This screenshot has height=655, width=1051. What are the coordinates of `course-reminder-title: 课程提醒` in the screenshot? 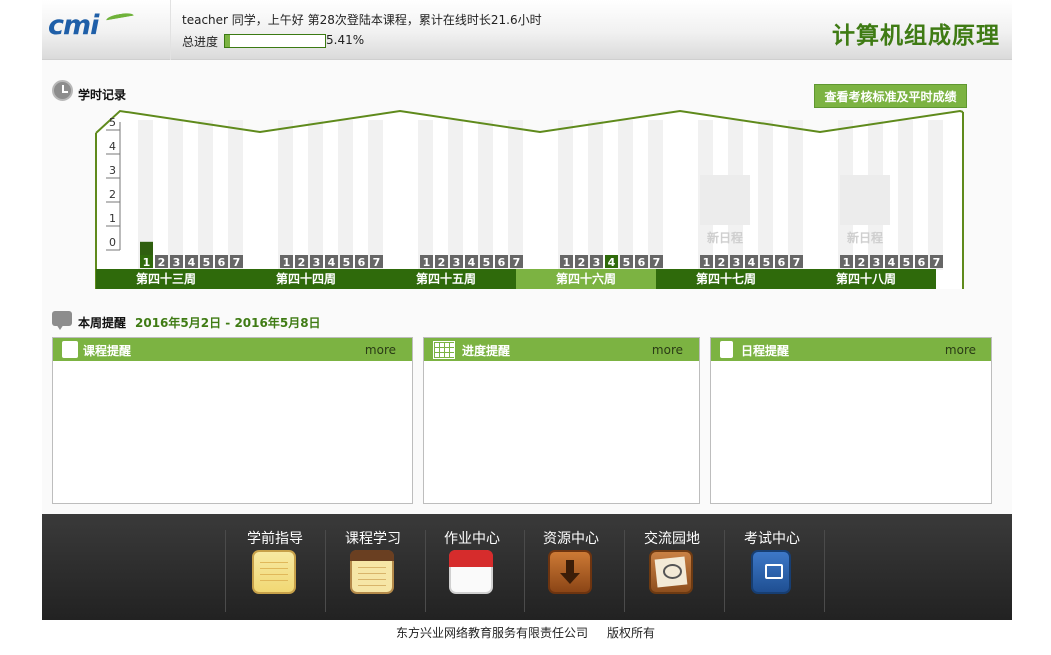 It's located at (107, 351).